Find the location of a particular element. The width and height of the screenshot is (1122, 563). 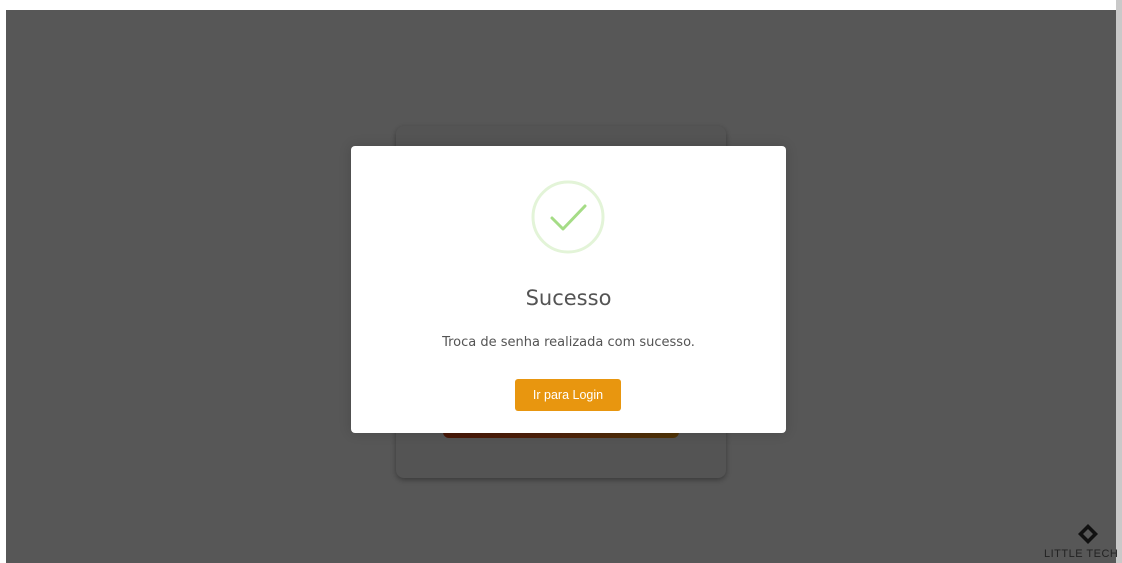

brand-logo: LITTLE TECH is located at coordinates (1083, 542).